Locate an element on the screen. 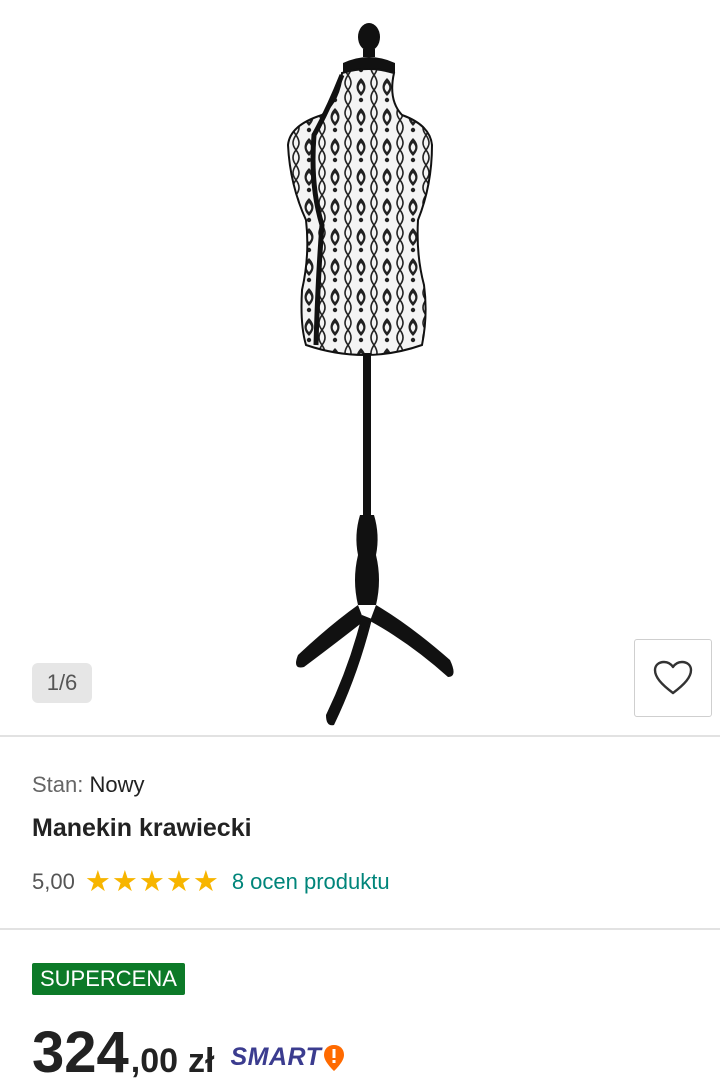  rating-stars: ★ ★ ★ ★ ★ is located at coordinates (152, 881).